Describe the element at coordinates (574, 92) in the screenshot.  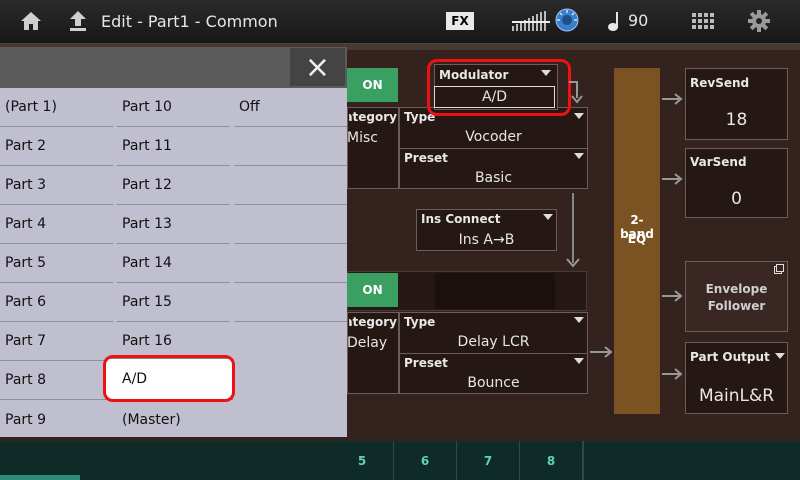
I see `modulator-return-arrow-icon` at that location.